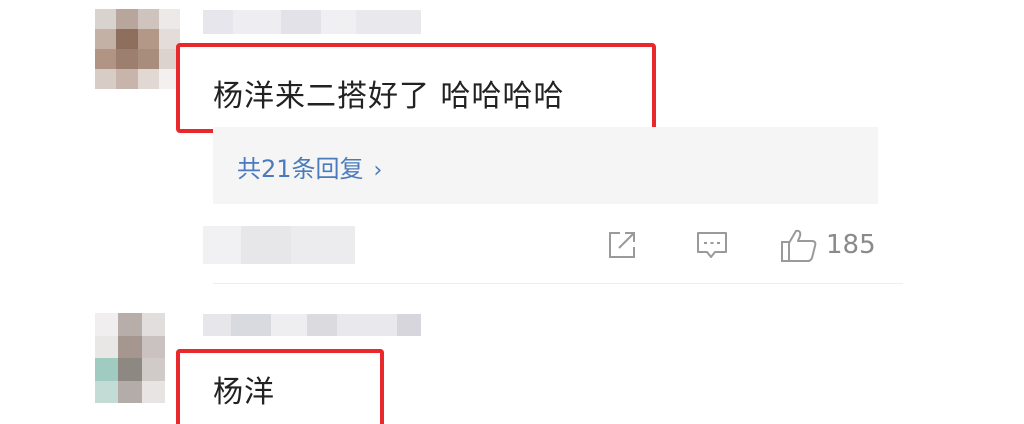  I want to click on like-count: 185, so click(851, 245).